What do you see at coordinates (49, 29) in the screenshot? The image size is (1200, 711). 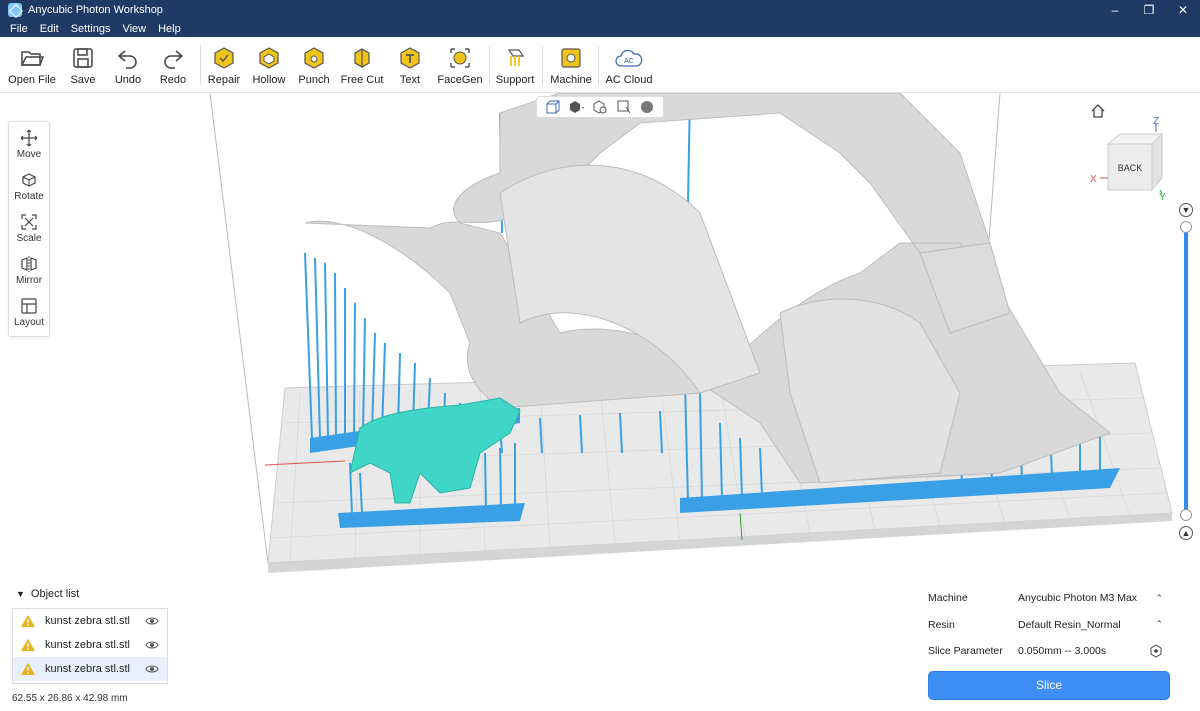 I see `menu-edit: Edit` at bounding box center [49, 29].